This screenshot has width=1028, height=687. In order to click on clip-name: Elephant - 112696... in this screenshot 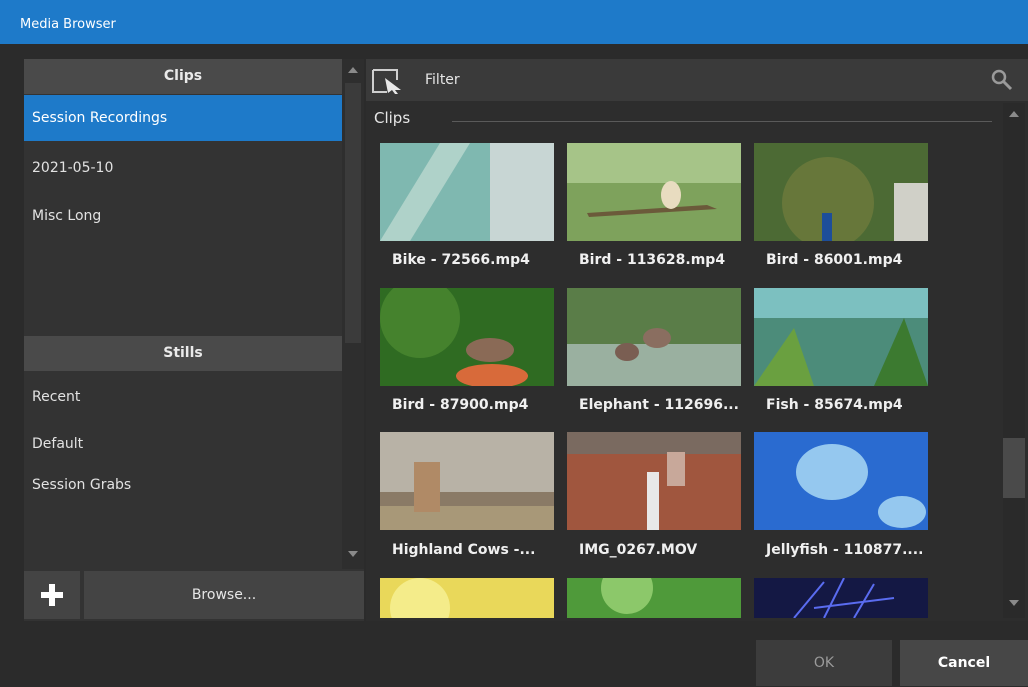, I will do `click(659, 405)`.